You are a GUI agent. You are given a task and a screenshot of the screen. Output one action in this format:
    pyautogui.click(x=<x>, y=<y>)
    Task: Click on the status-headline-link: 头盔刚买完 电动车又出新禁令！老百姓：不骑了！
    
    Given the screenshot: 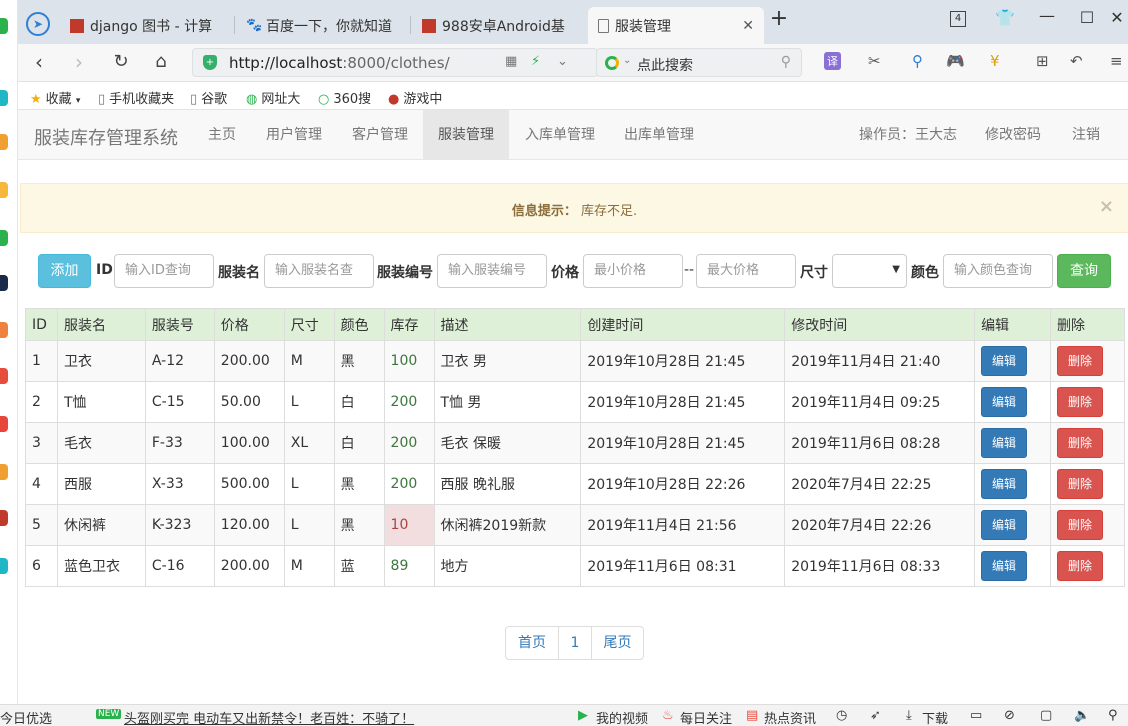 What is the action you would take?
    pyautogui.click(x=269, y=717)
    